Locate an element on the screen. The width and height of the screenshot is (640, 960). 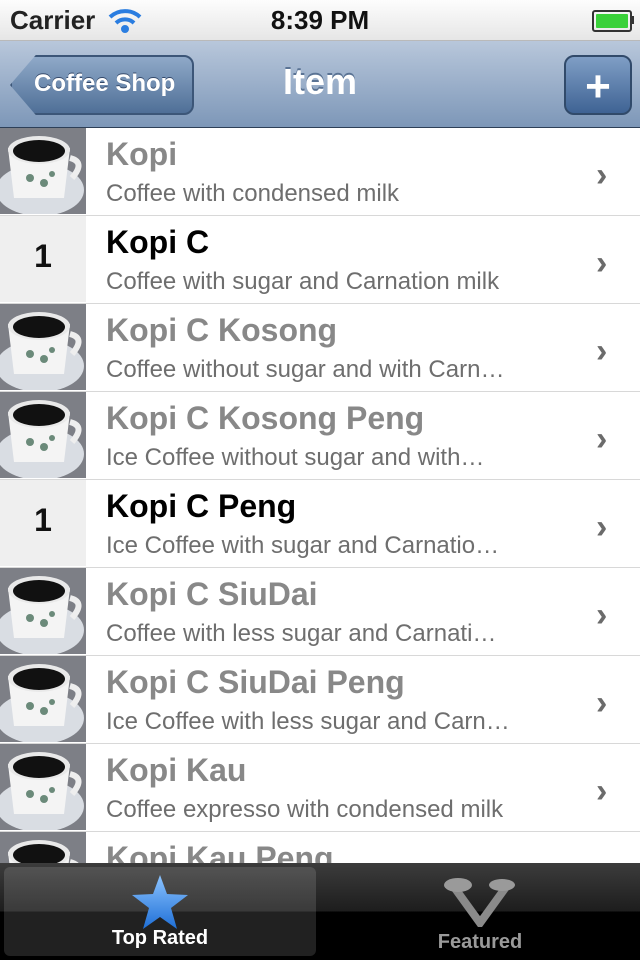
tab-bar: Top Rated Featured is located at coordinates (320, 911).